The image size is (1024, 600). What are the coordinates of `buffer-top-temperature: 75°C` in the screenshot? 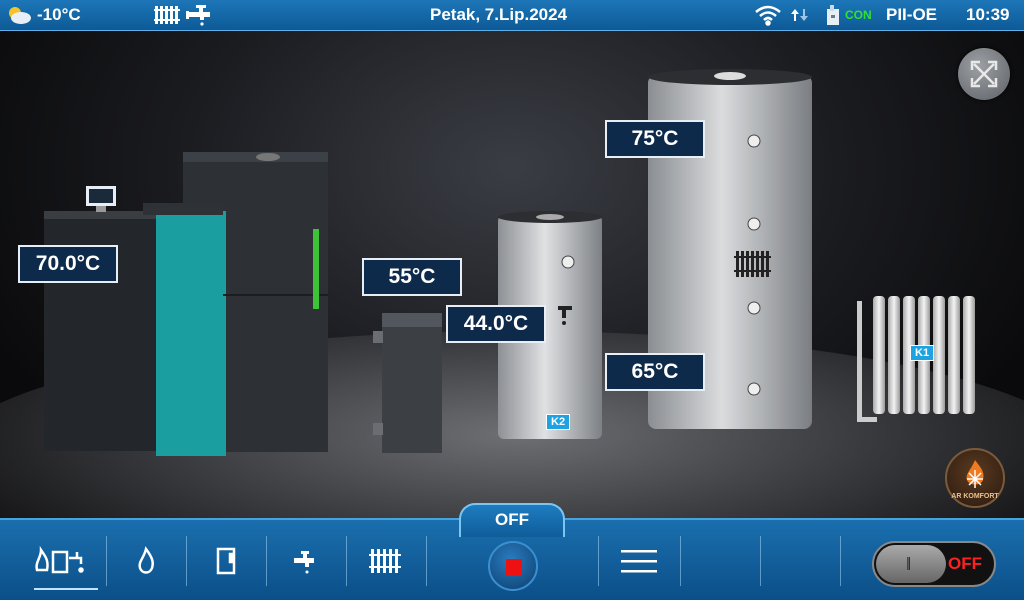 It's located at (655, 139).